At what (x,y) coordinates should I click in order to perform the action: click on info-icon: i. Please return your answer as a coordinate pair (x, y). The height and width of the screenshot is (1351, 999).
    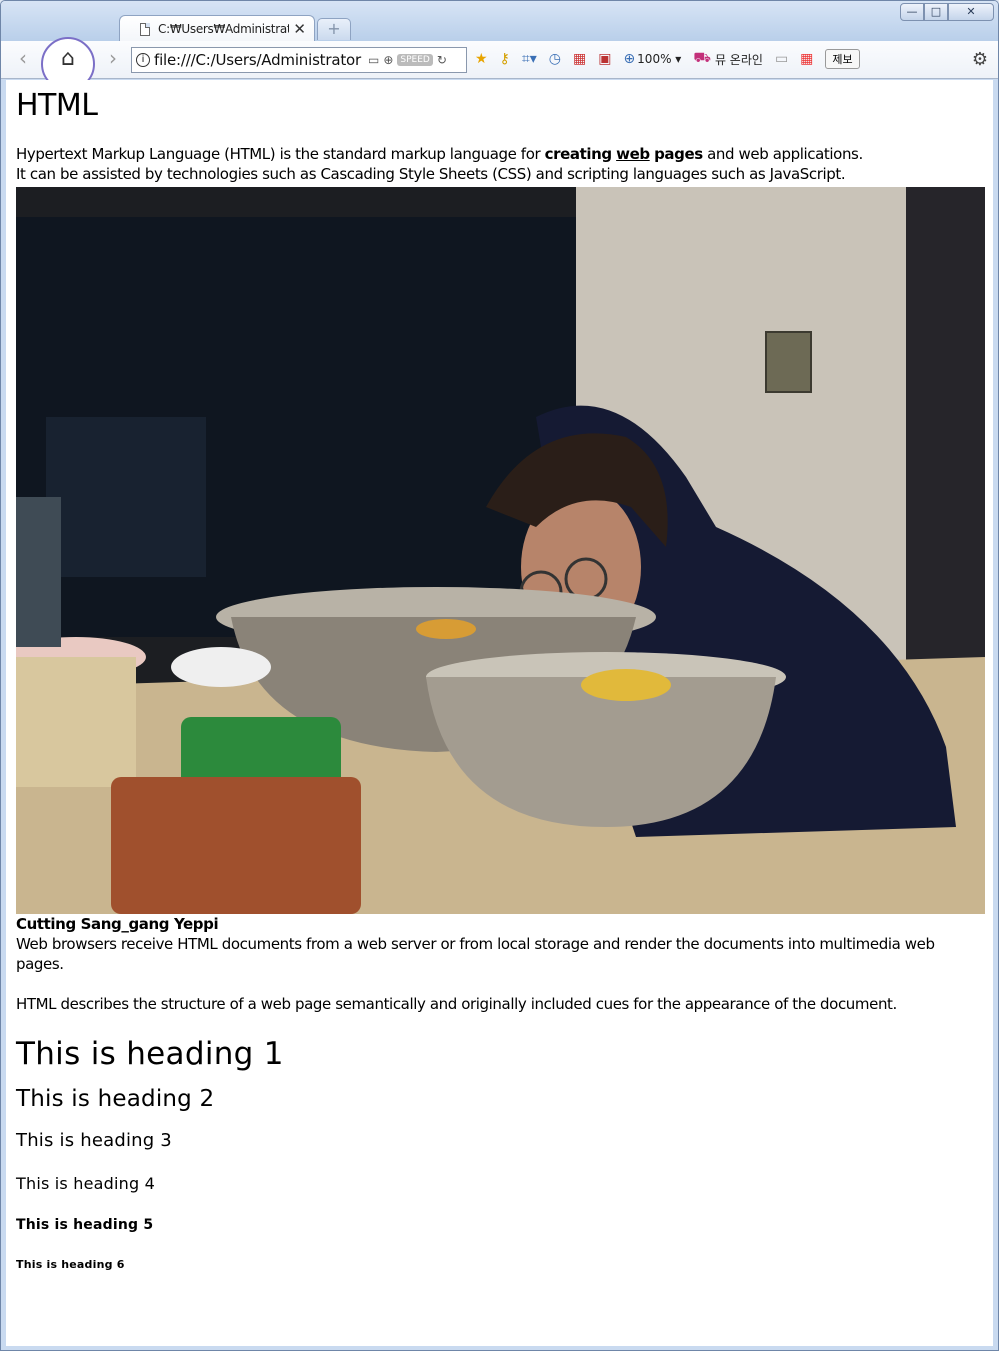
    Looking at the image, I should click on (143, 60).